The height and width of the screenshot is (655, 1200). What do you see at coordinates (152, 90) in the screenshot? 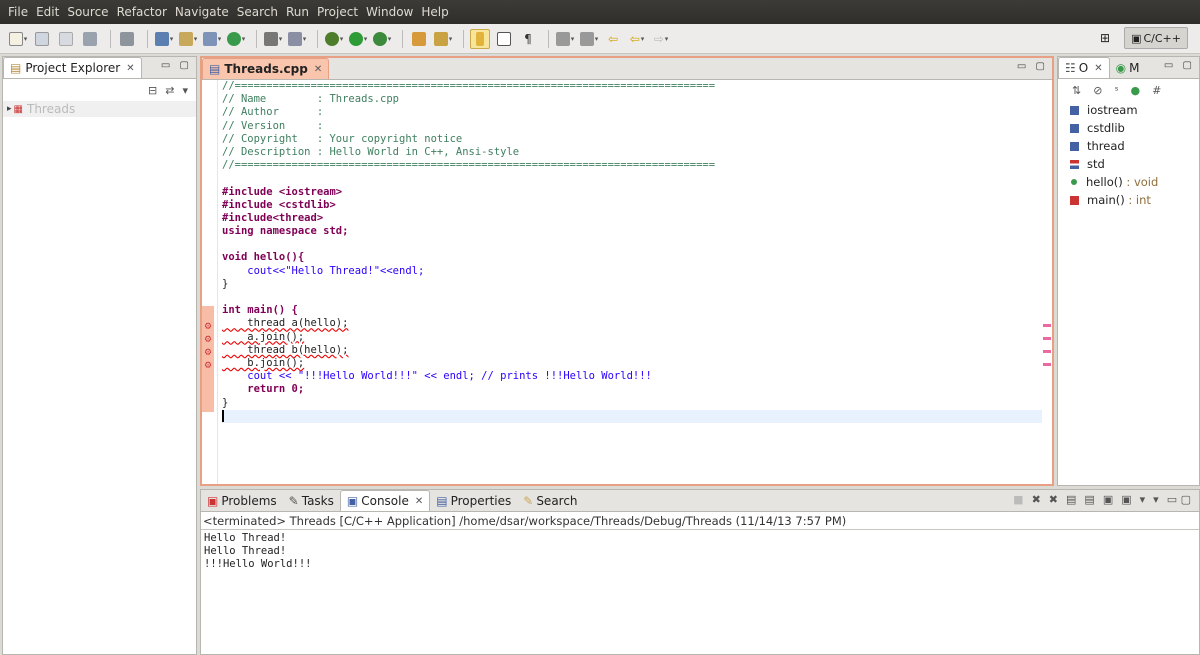
I see `collapse-all-icon: ⊟` at bounding box center [152, 90].